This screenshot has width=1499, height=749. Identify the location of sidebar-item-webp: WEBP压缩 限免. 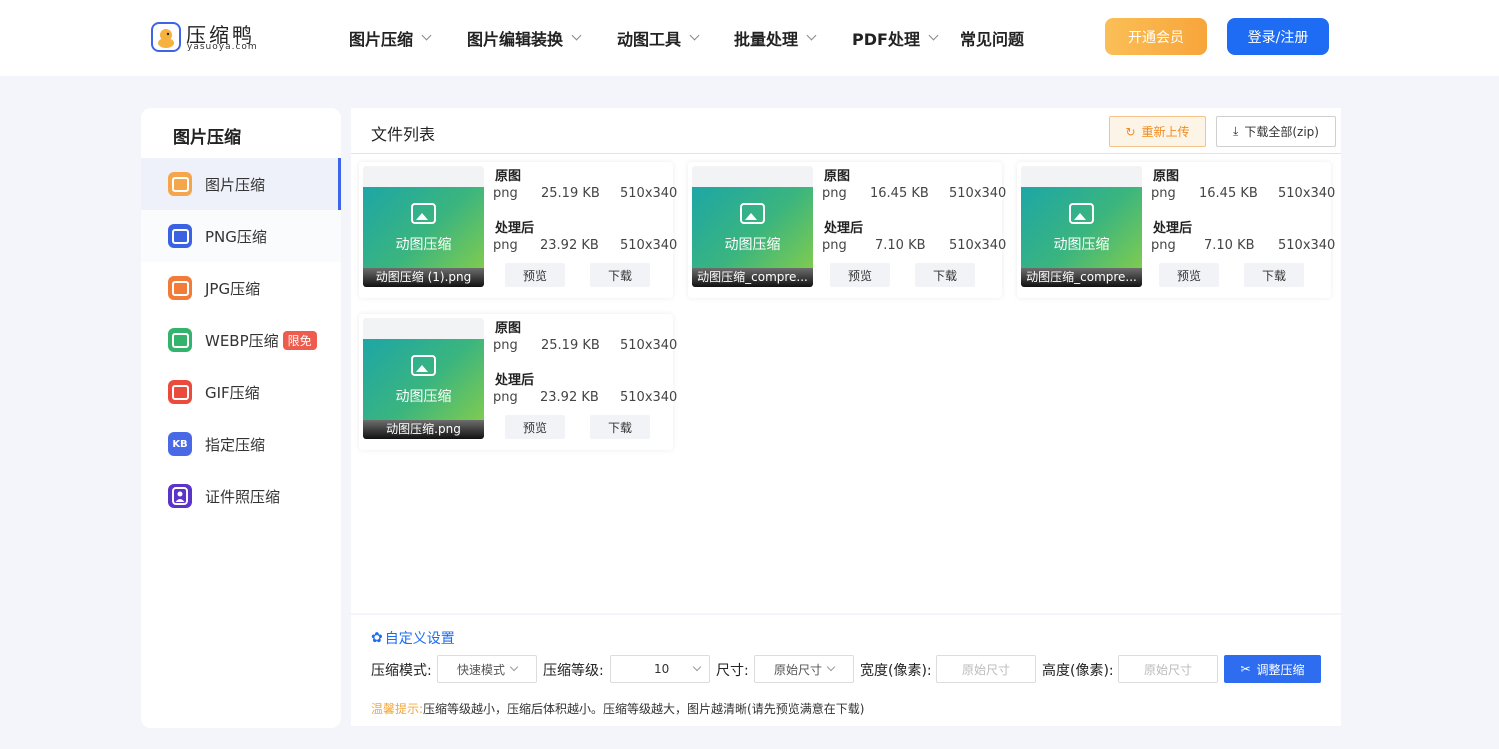
(241, 340).